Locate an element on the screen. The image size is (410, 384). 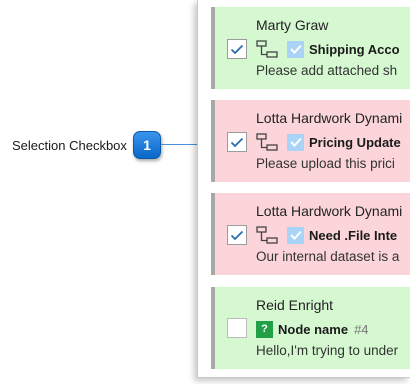
item-author: Marty Graw is located at coordinates (292, 25).